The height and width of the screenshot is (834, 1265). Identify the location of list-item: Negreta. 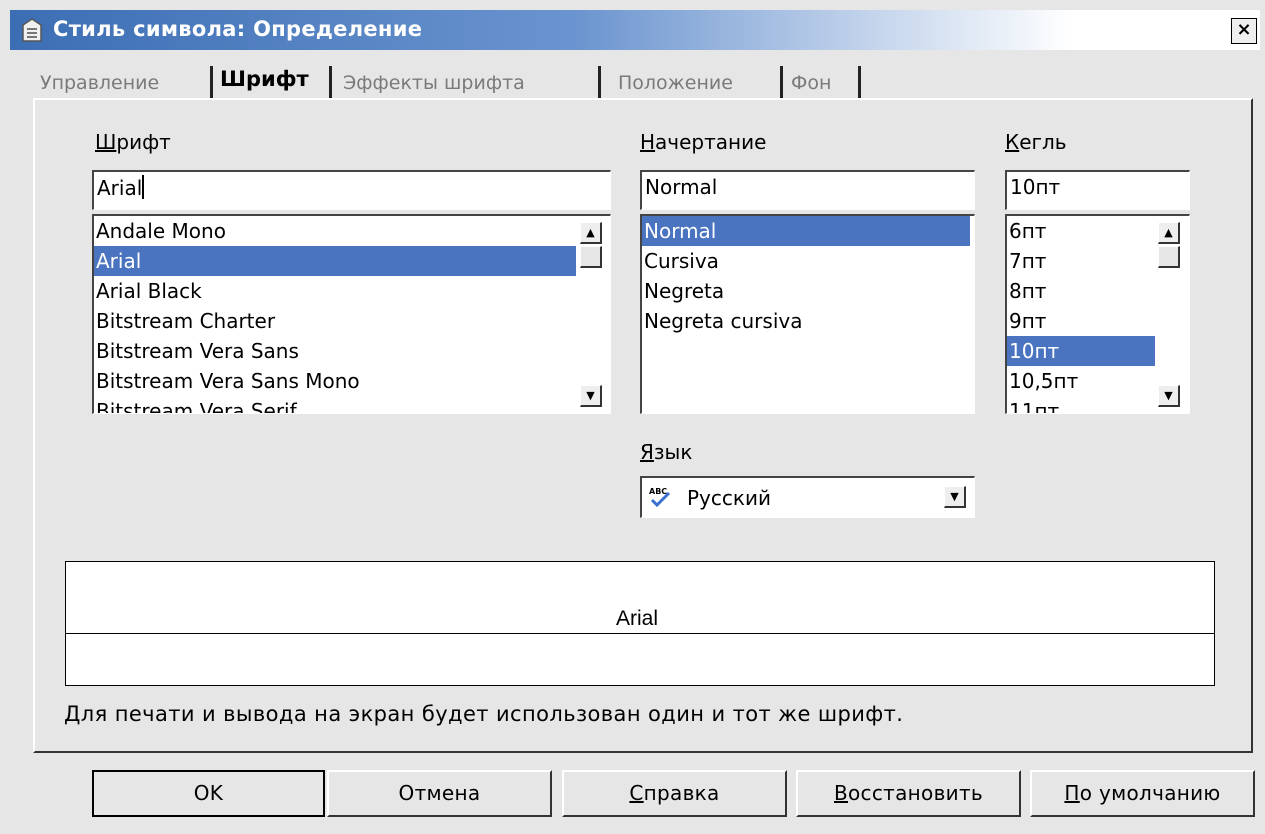
(808, 291).